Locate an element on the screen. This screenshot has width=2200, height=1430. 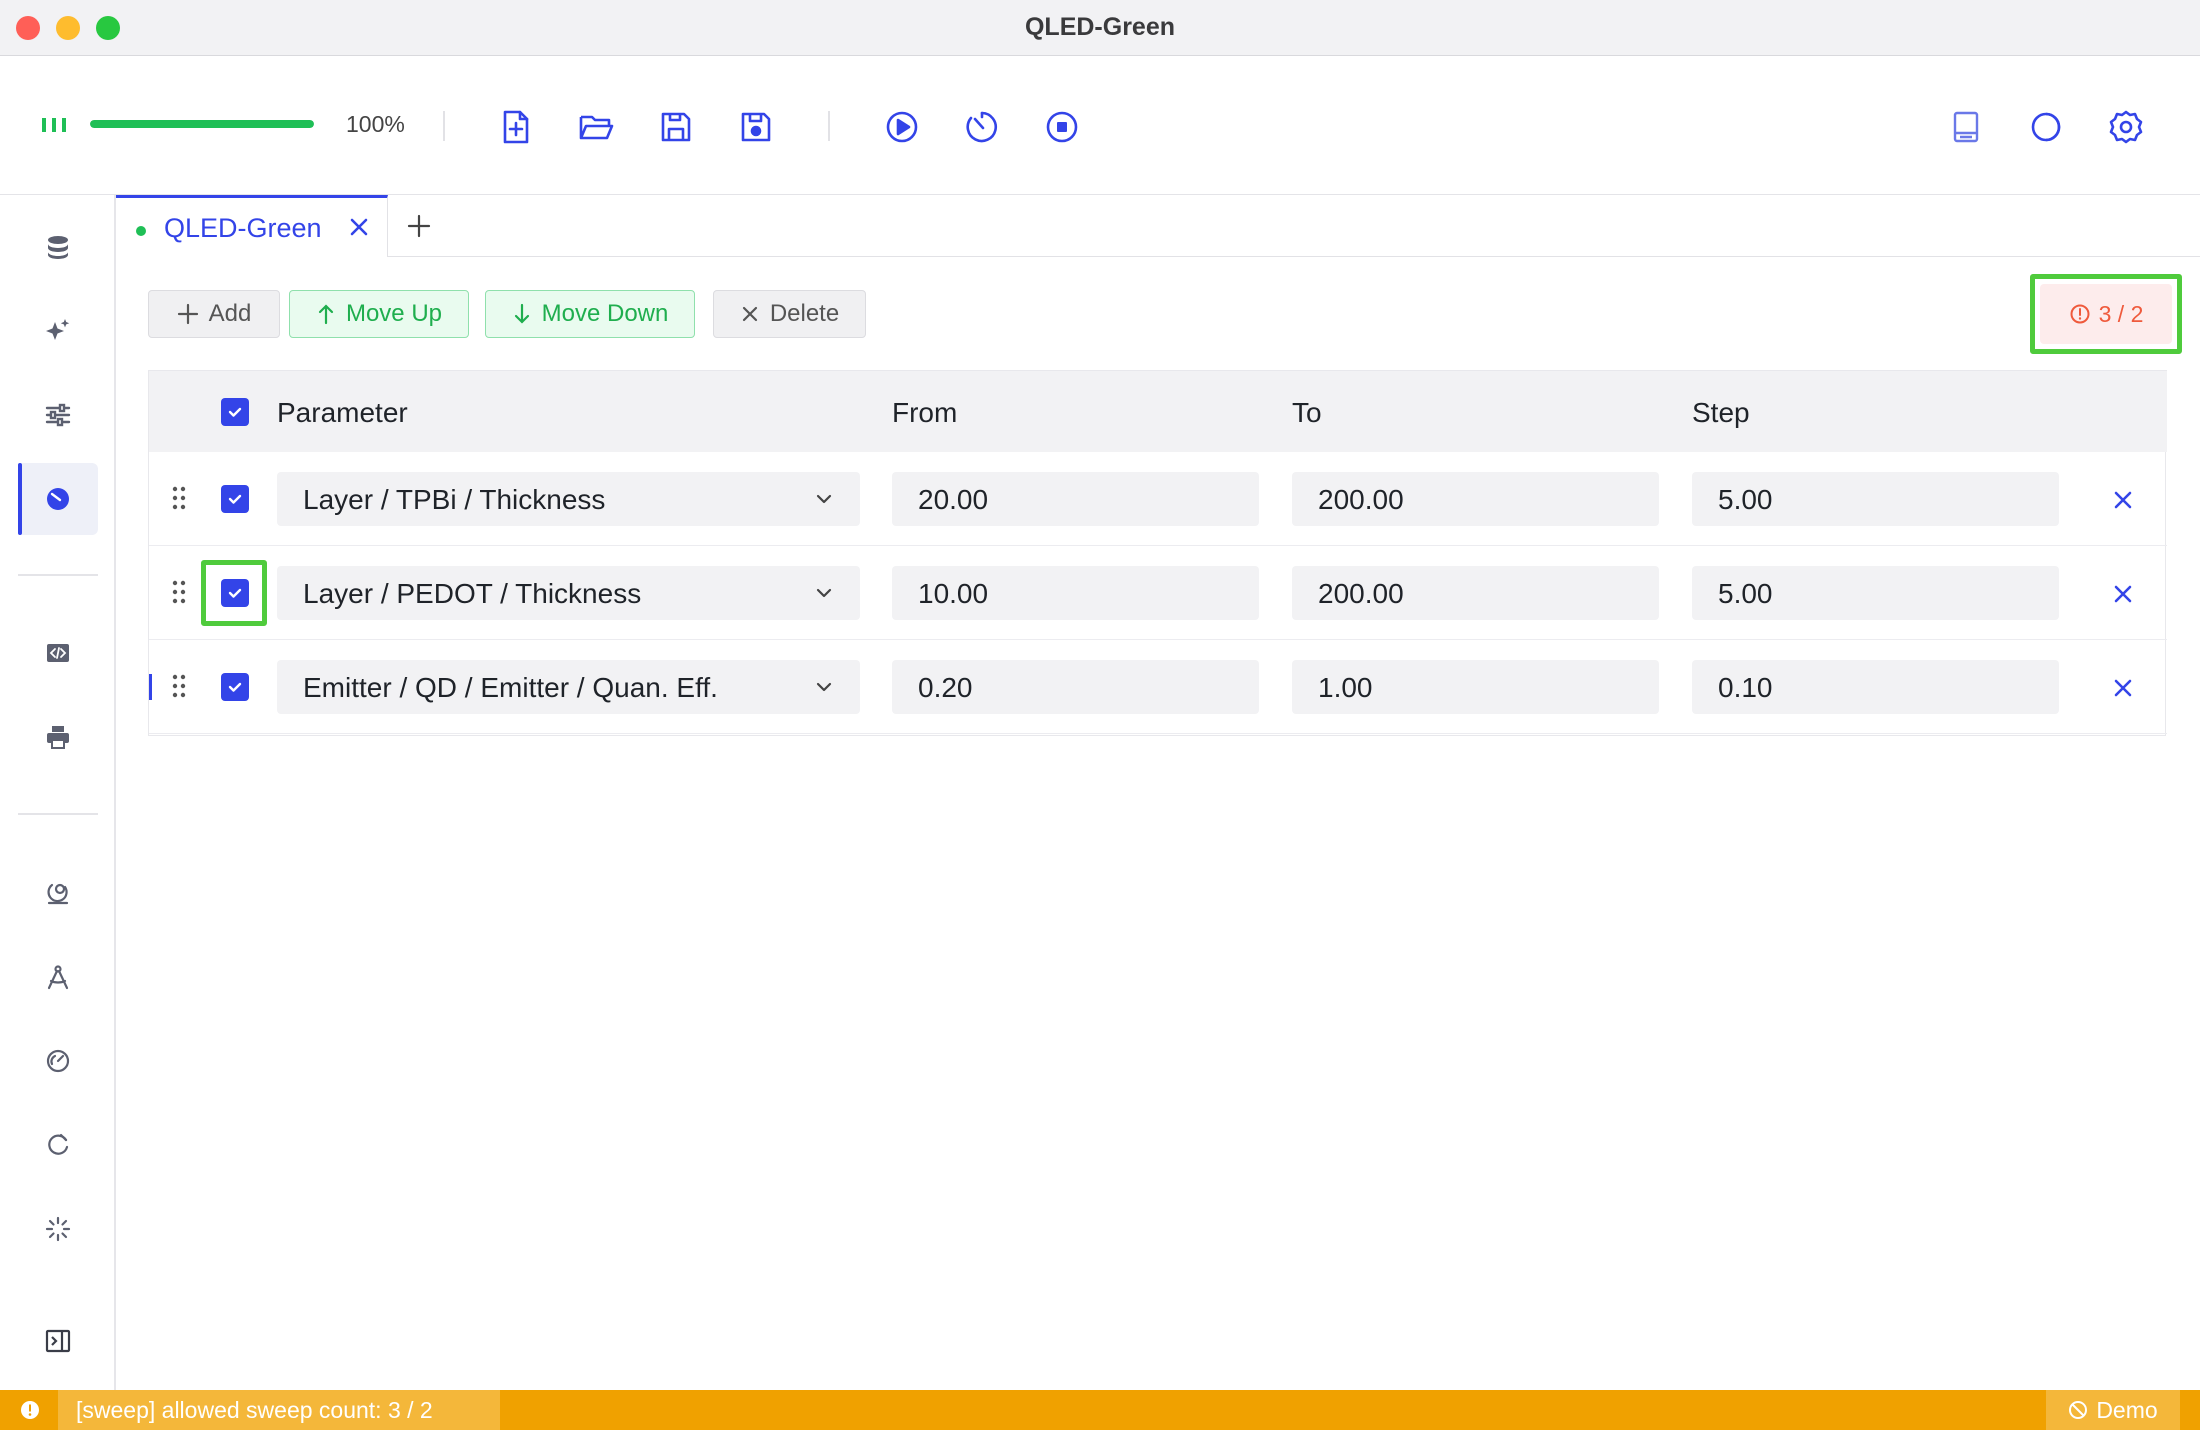
parameter-select-value: Layer / TPBi / Thickness is located at coordinates (454, 499).